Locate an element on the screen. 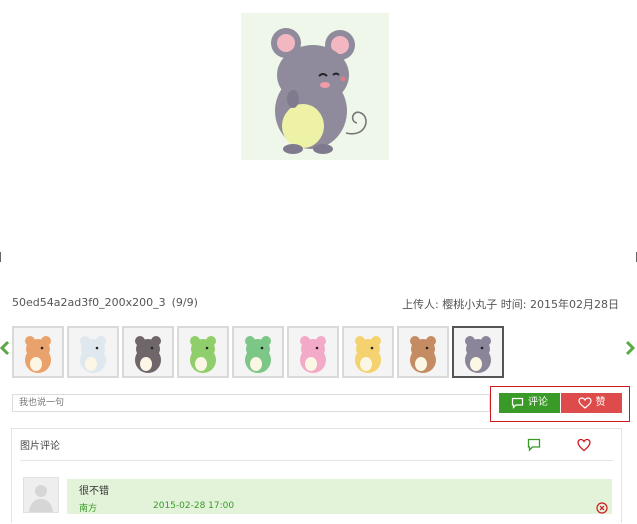 Image resolution: width=637 pixels, height=524 pixels. avatar is located at coordinates (41, 495).